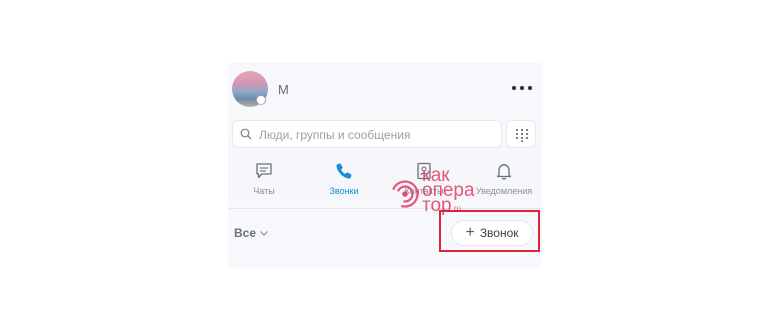  Describe the element at coordinates (264, 171) in the screenshot. I see `chat-icon` at that location.